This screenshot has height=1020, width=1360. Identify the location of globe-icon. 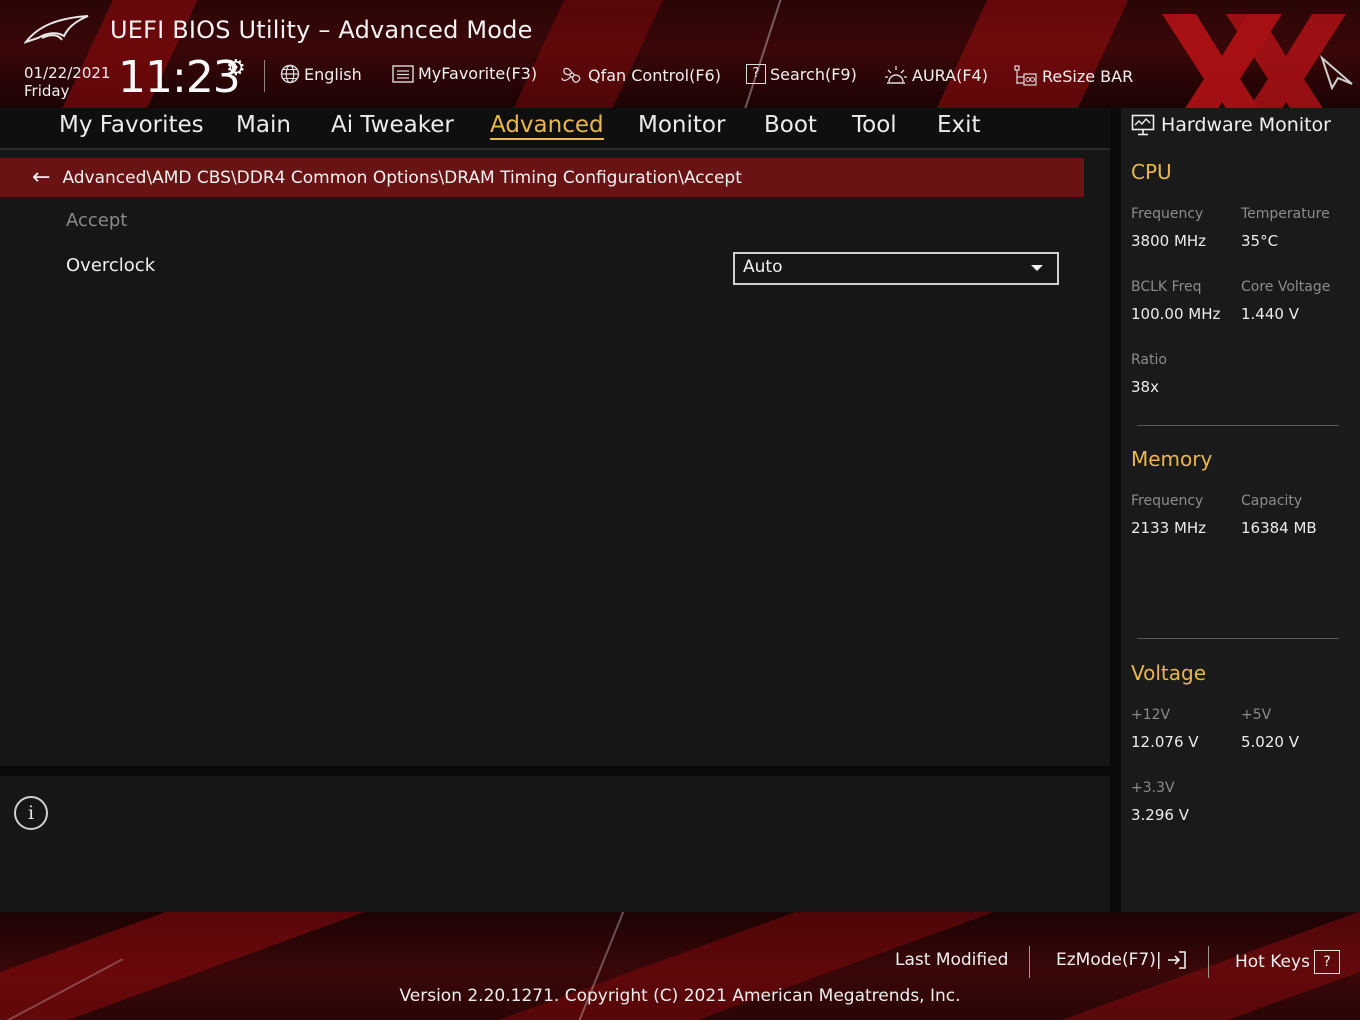
(290, 74).